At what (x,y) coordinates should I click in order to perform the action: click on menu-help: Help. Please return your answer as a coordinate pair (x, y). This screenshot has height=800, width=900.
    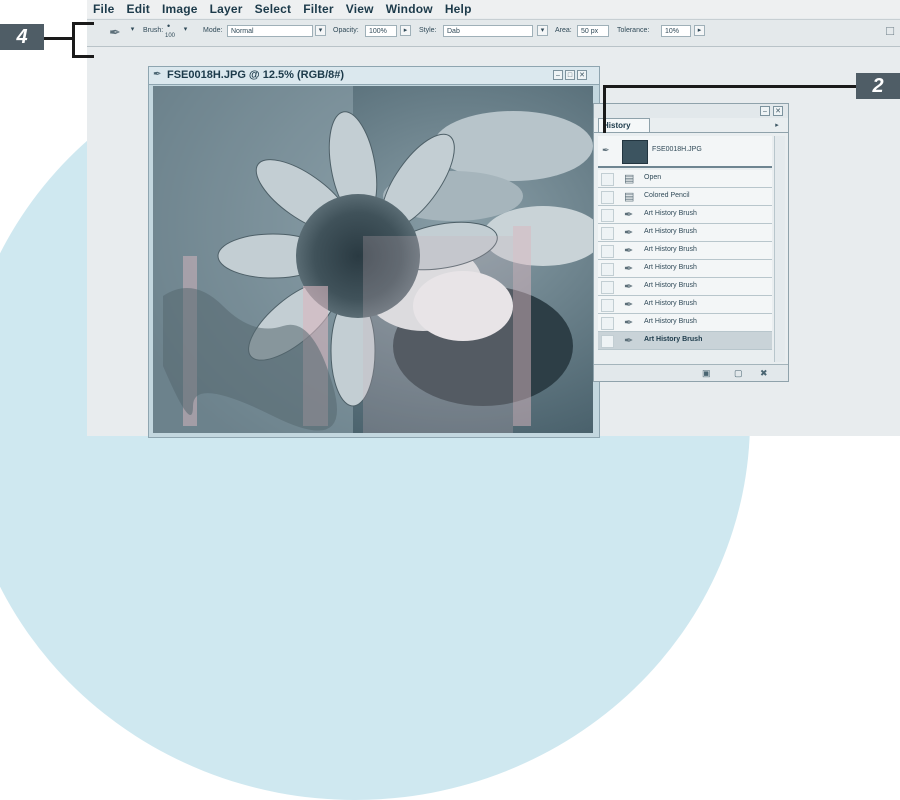
    Looking at the image, I should click on (458, 9).